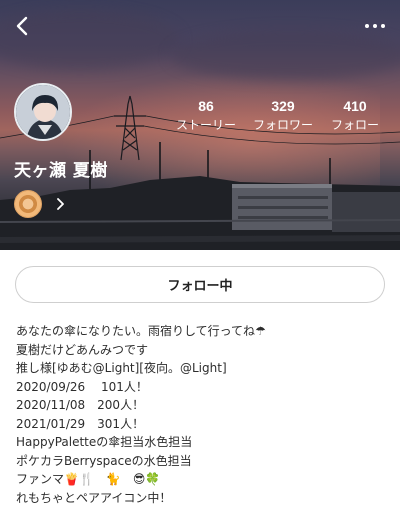  Describe the element at coordinates (94, 497) in the screenshot. I see `bio-line: れもちゃとペアアイコン中！` at that location.